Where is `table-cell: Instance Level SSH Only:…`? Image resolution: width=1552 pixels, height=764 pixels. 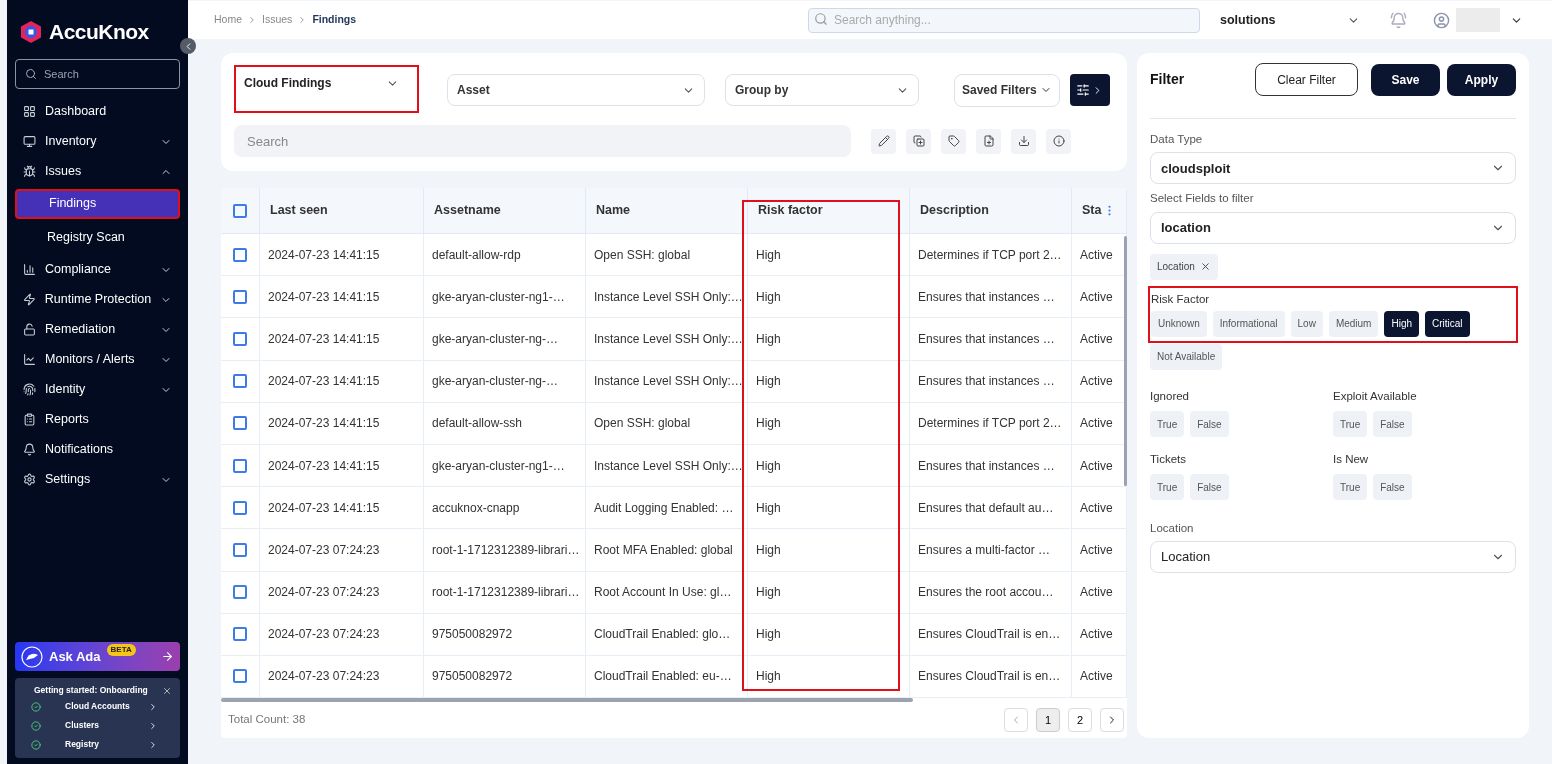 table-cell: Instance Level SSH Only:… is located at coordinates (667, 297).